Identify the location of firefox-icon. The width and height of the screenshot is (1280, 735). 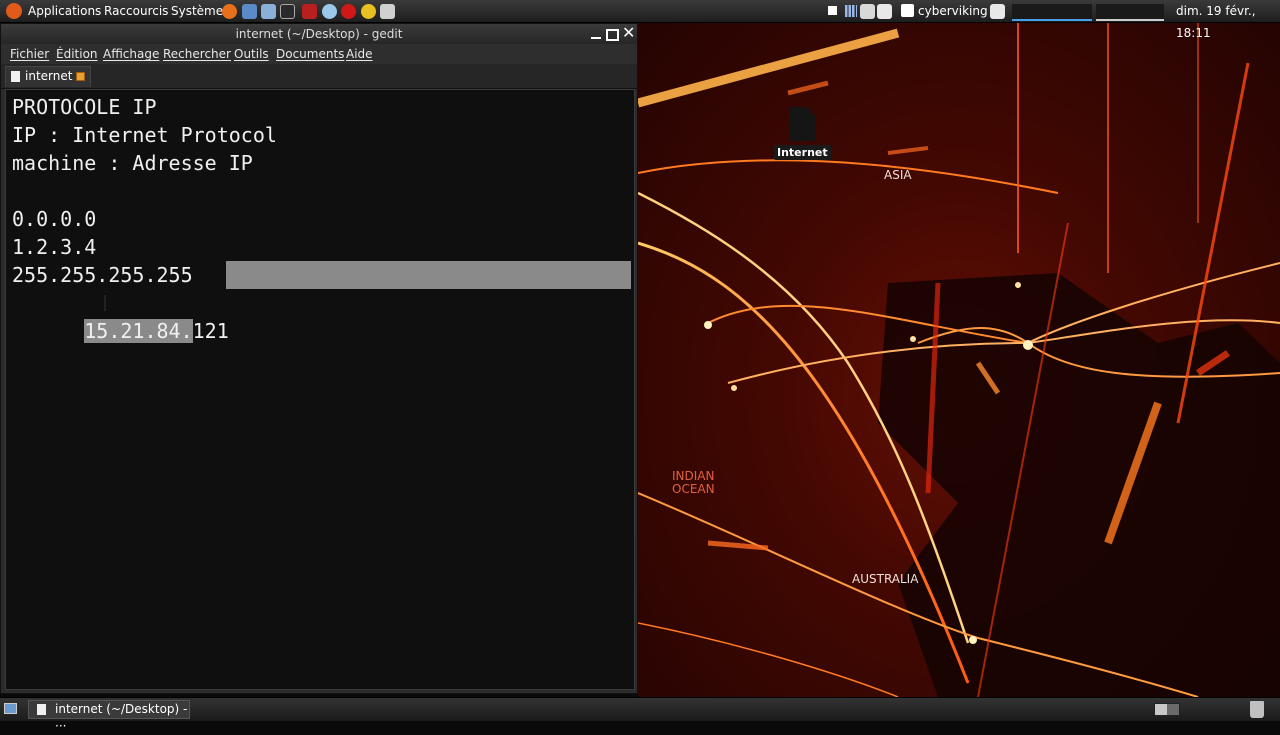
(229, 11).